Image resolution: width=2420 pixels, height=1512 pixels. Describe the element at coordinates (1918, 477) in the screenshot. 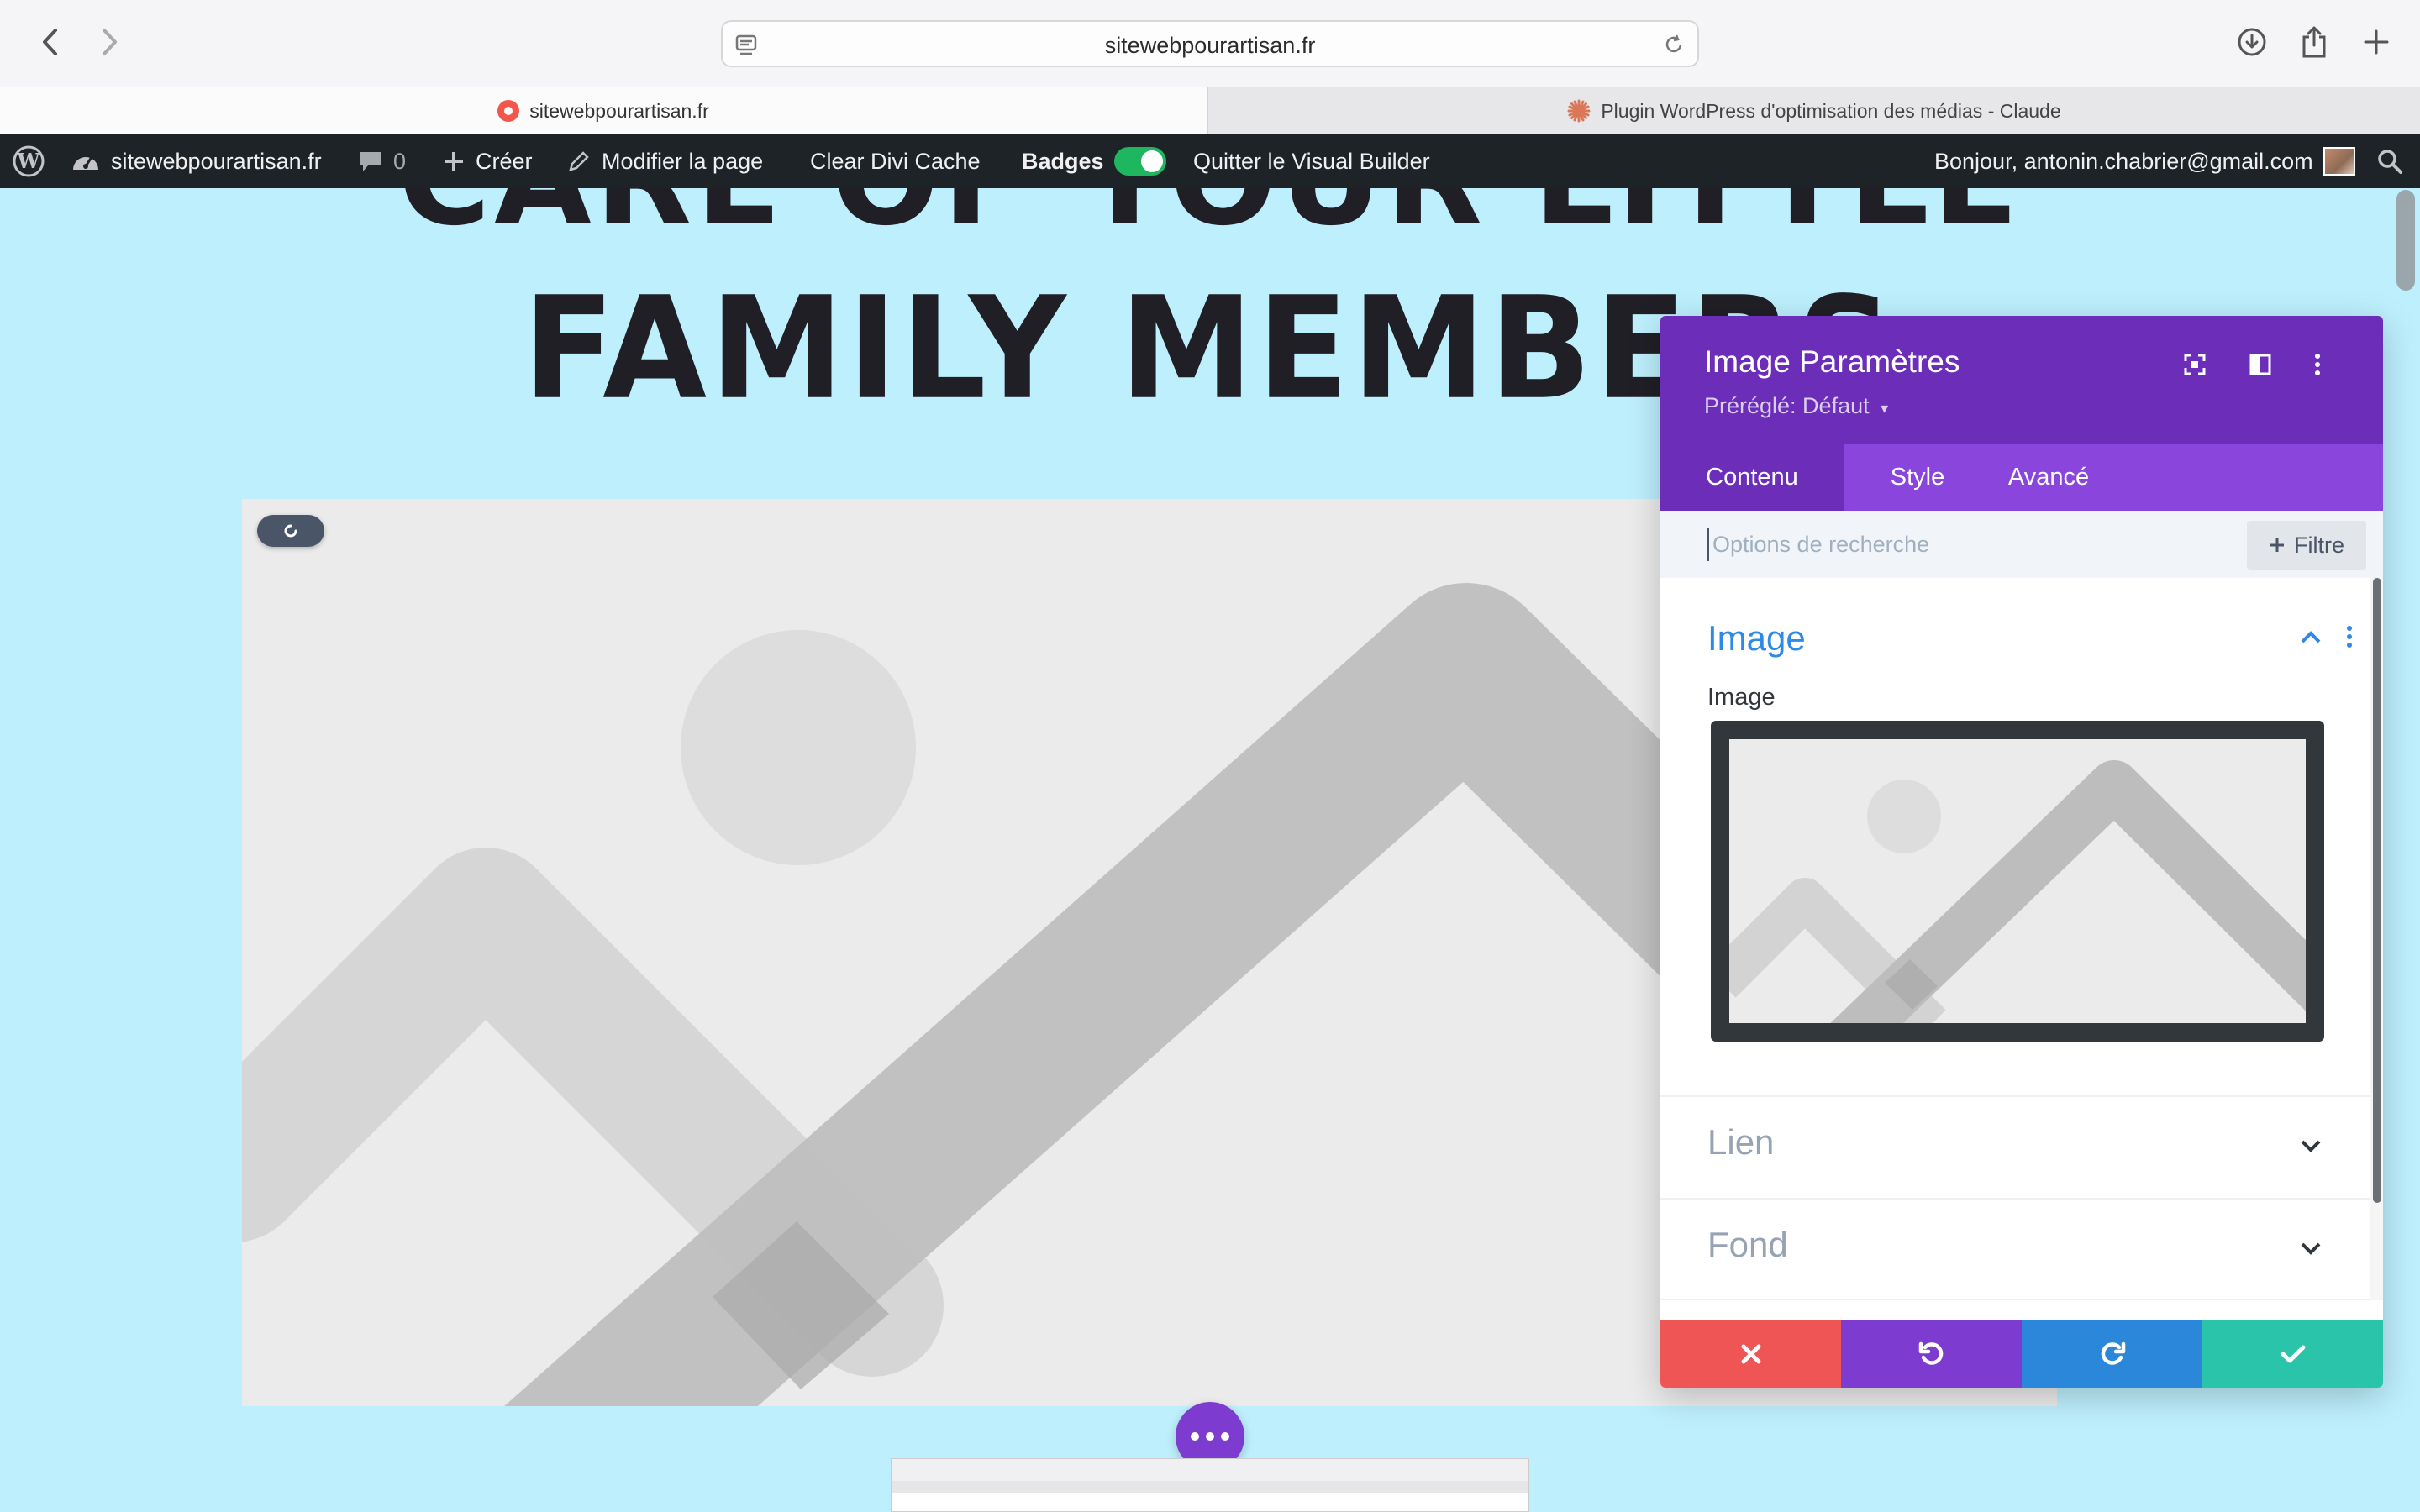

I see `tab-style: Style` at that location.